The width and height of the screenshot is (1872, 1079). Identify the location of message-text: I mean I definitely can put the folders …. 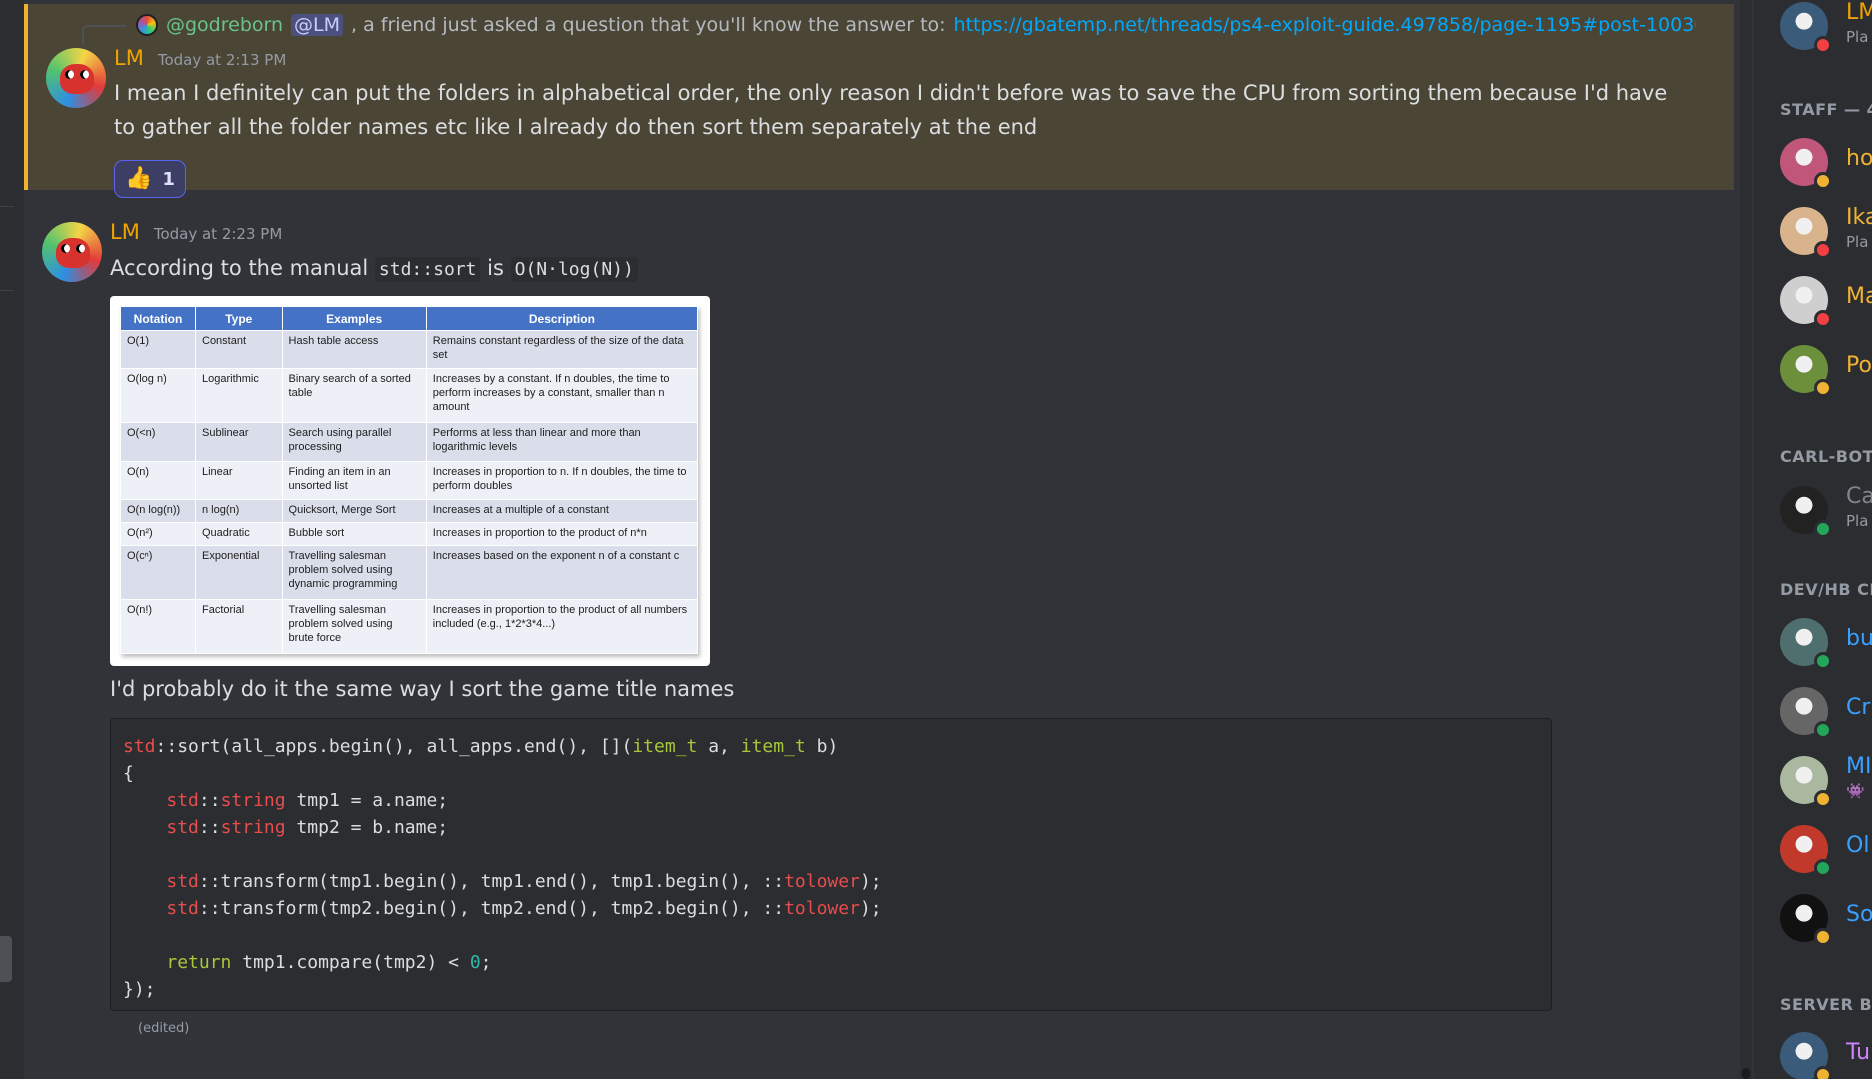
(891, 110).